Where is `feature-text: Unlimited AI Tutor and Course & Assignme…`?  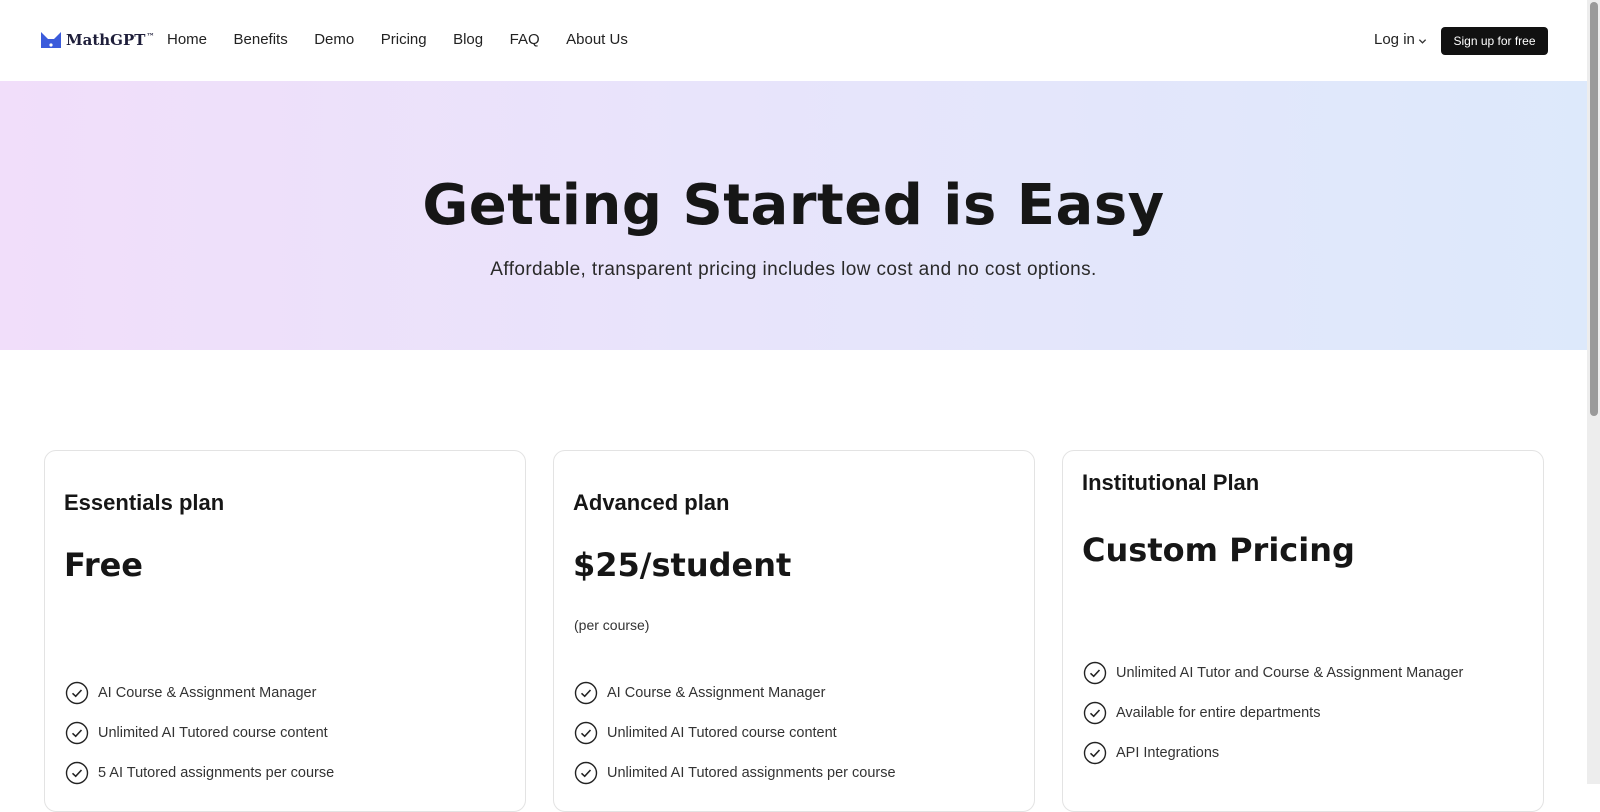
feature-text: Unlimited AI Tutor and Course & Assignme… is located at coordinates (1290, 673).